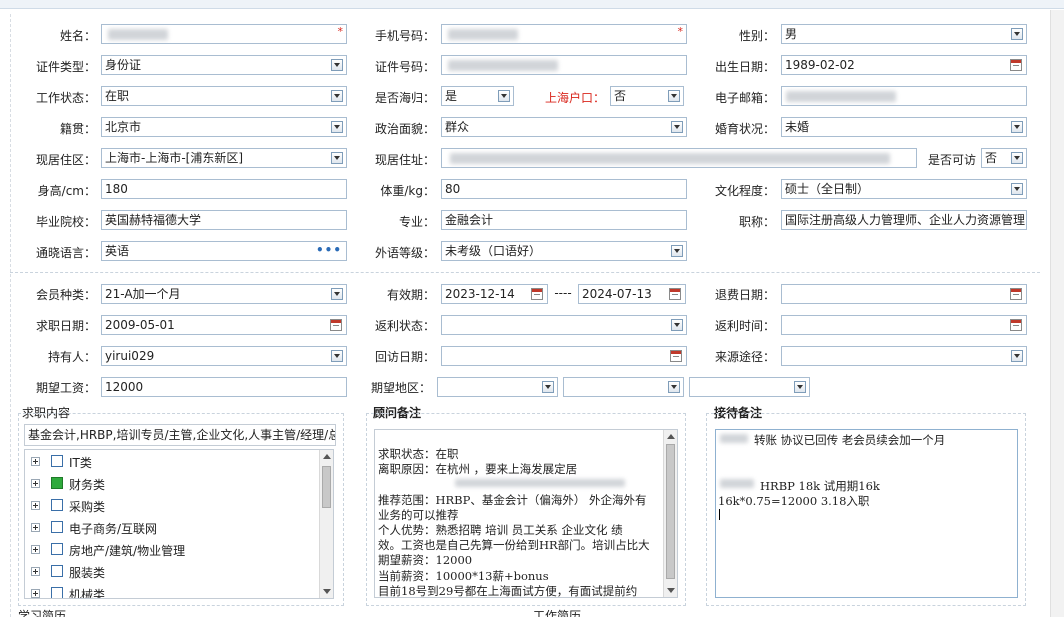 Image resolution: width=1064 pixels, height=617 pixels. Describe the element at coordinates (224, 96) in the screenshot. I see `work-status-select: 在职` at that location.